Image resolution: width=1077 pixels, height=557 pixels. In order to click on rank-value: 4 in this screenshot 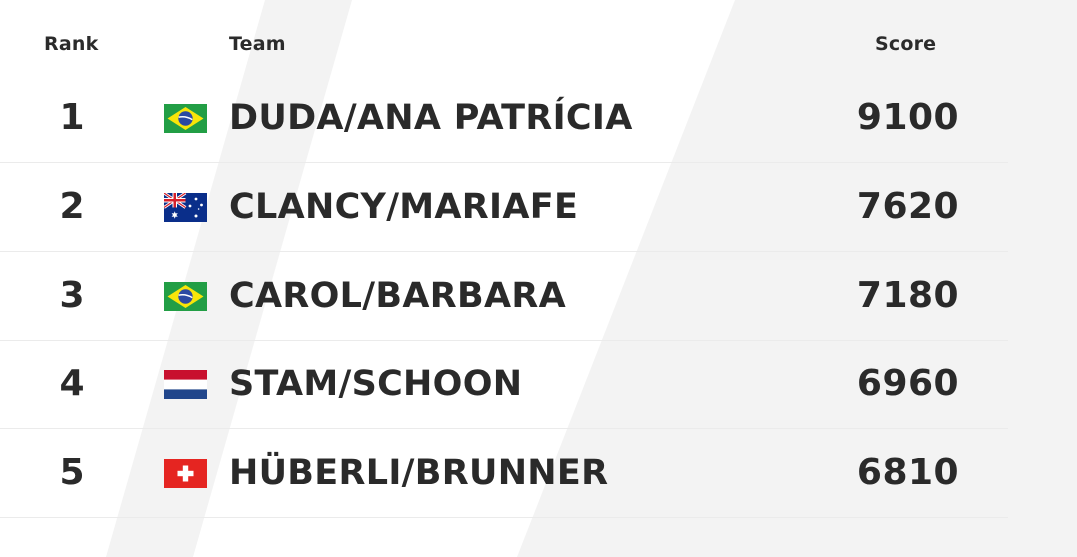, I will do `click(72, 383)`.